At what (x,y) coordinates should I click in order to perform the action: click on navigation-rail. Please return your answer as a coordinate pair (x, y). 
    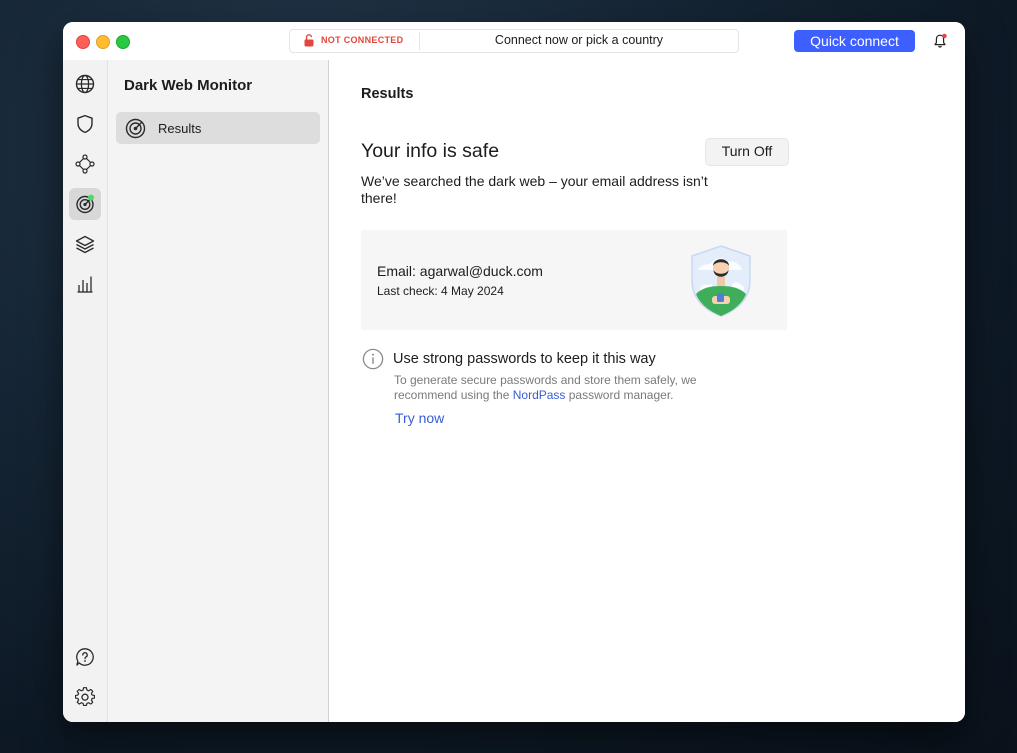
    Looking at the image, I should click on (85, 391).